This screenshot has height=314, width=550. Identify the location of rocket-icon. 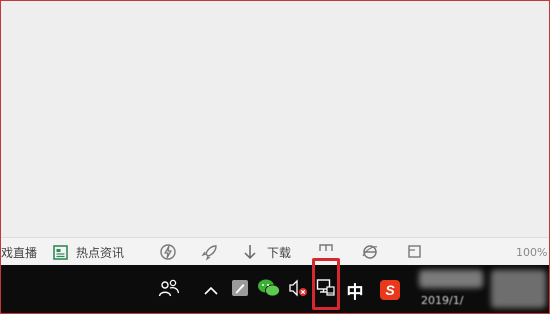
(210, 252).